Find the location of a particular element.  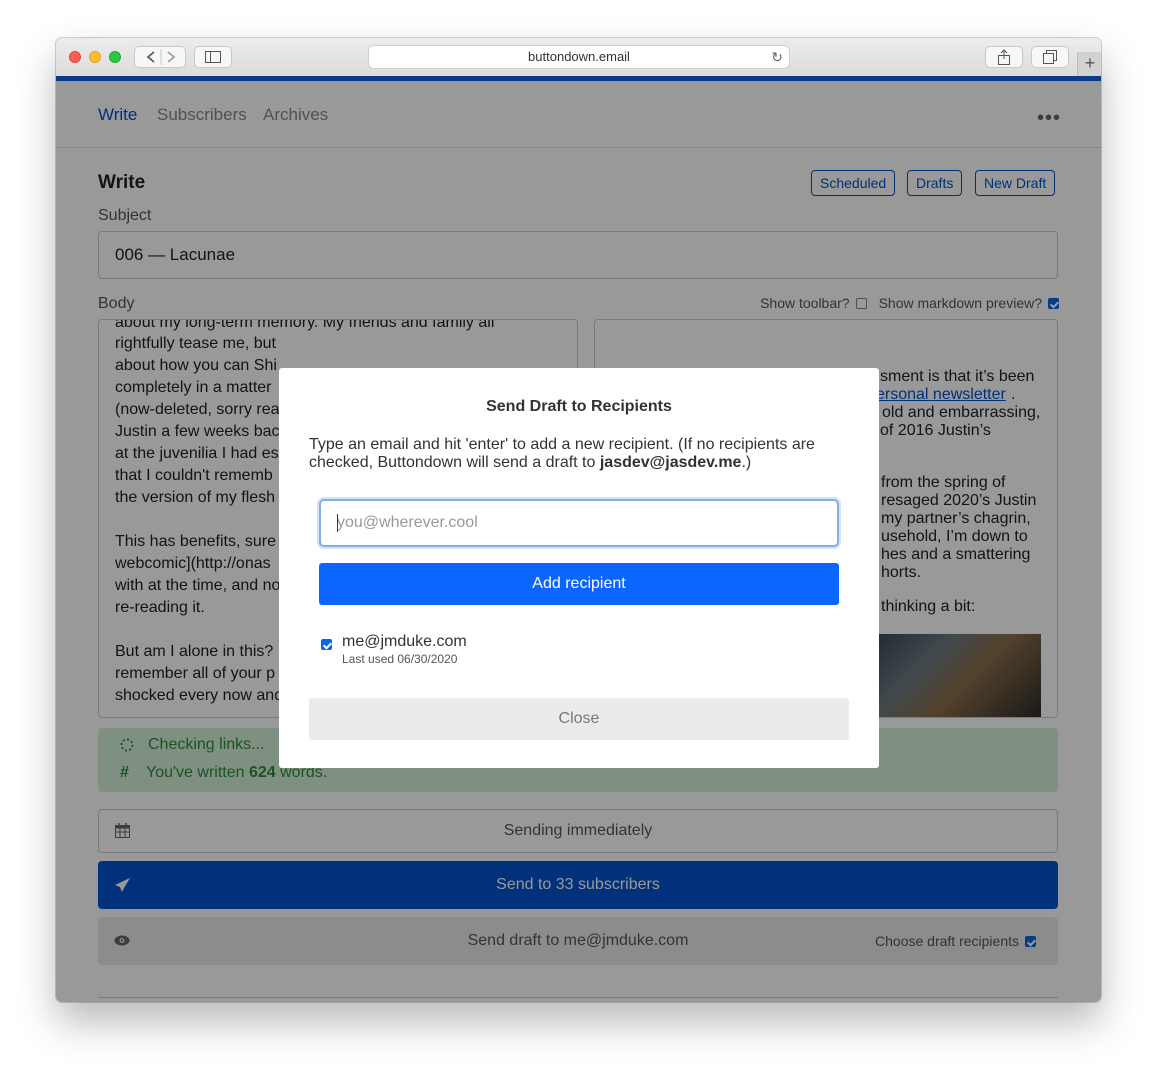

sidebar-toggle-button is located at coordinates (213, 57).